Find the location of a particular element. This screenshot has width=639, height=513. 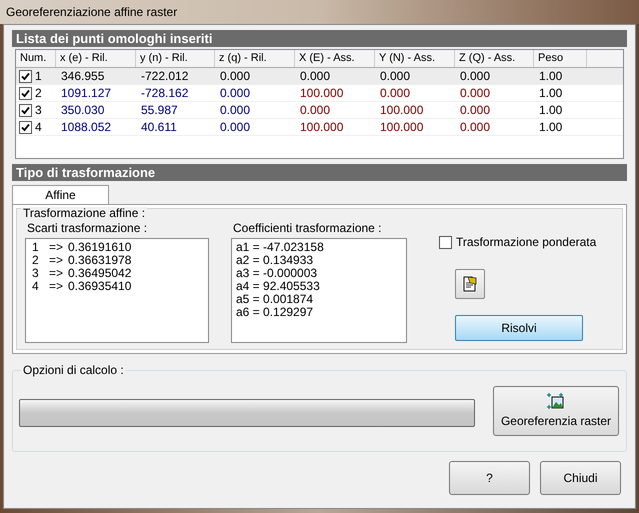

coefficient-text: a1 = -47.023158 is located at coordinates (280, 247).